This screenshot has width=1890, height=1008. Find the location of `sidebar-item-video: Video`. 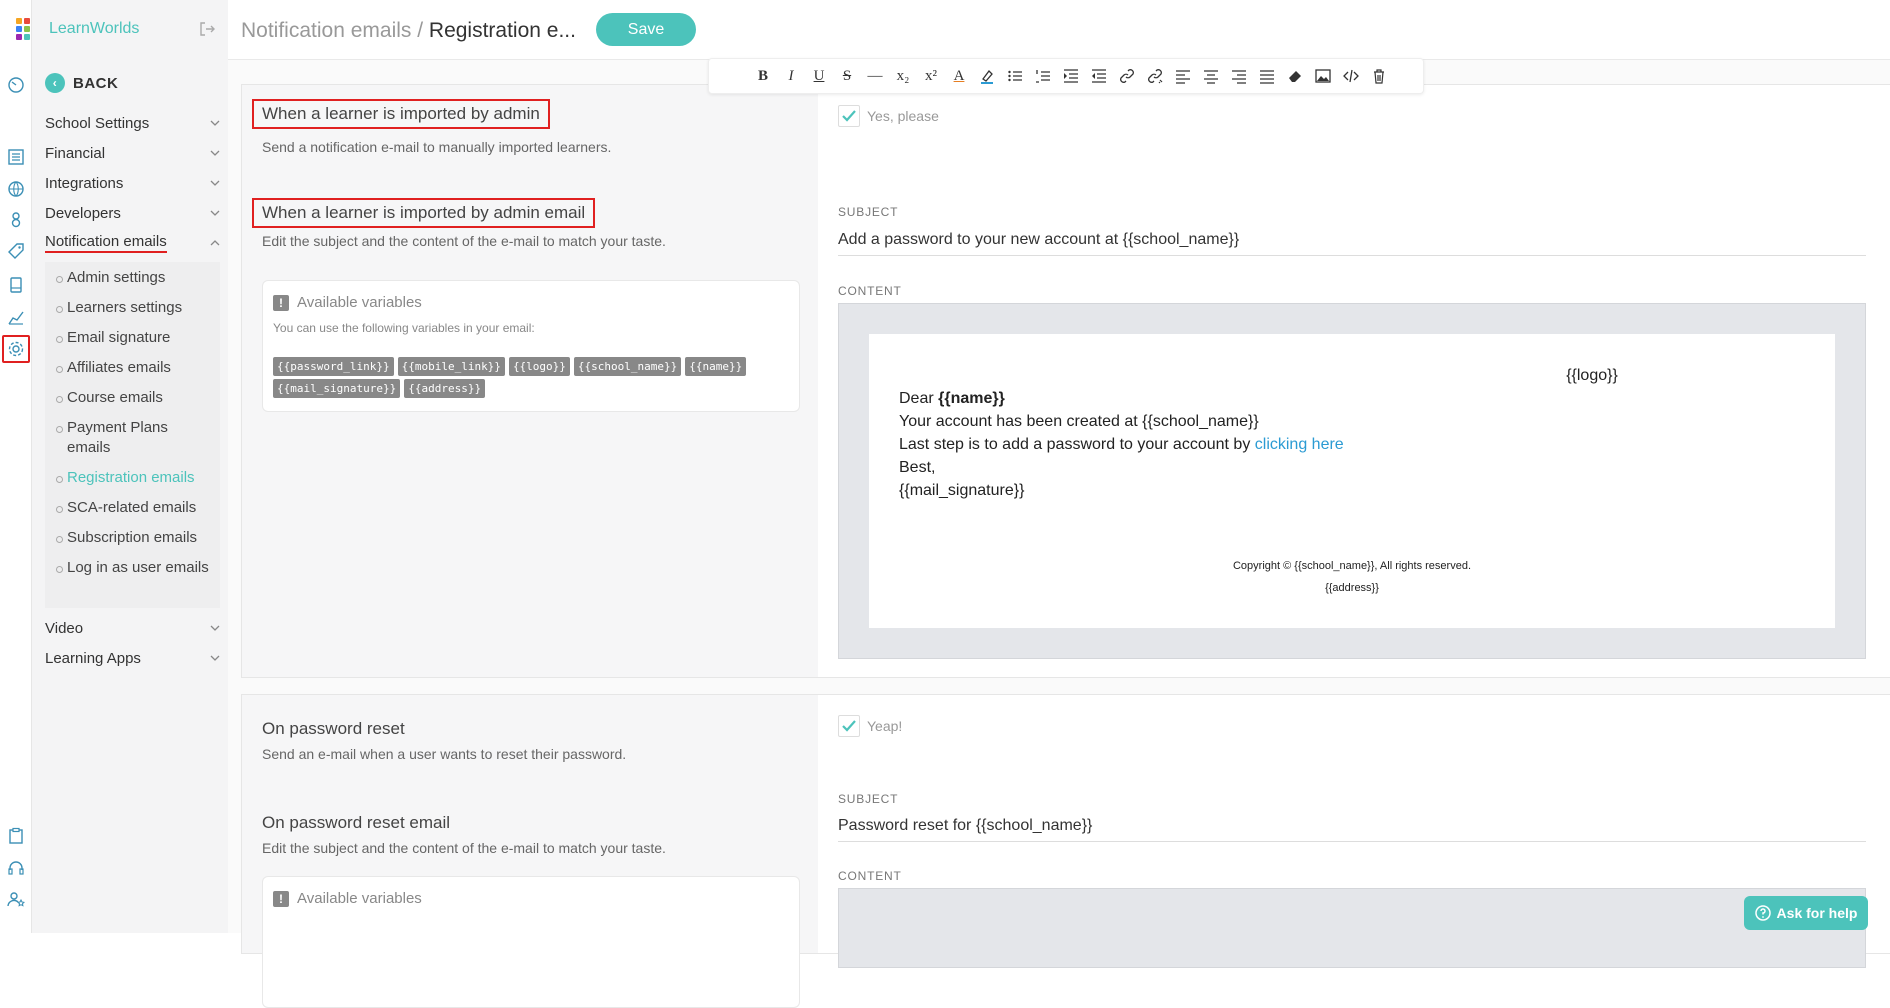

sidebar-item-video: Video is located at coordinates (132, 628).